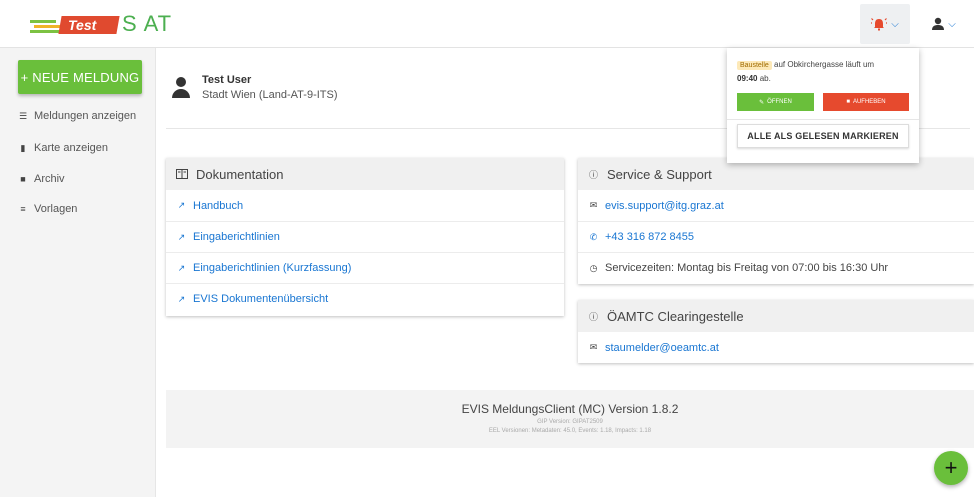 The height and width of the screenshot is (497, 974). Describe the element at coordinates (776, 347) in the screenshot. I see `oeamtc-email-link: ✉ staumelder@oeamtc.at` at that location.